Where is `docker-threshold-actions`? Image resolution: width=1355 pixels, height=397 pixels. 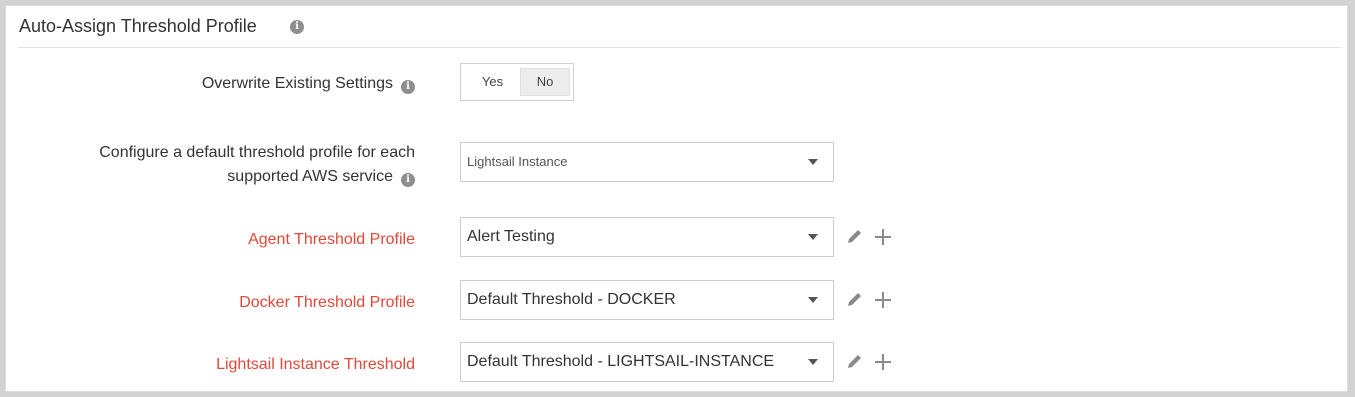
docker-threshold-actions is located at coordinates (871, 300).